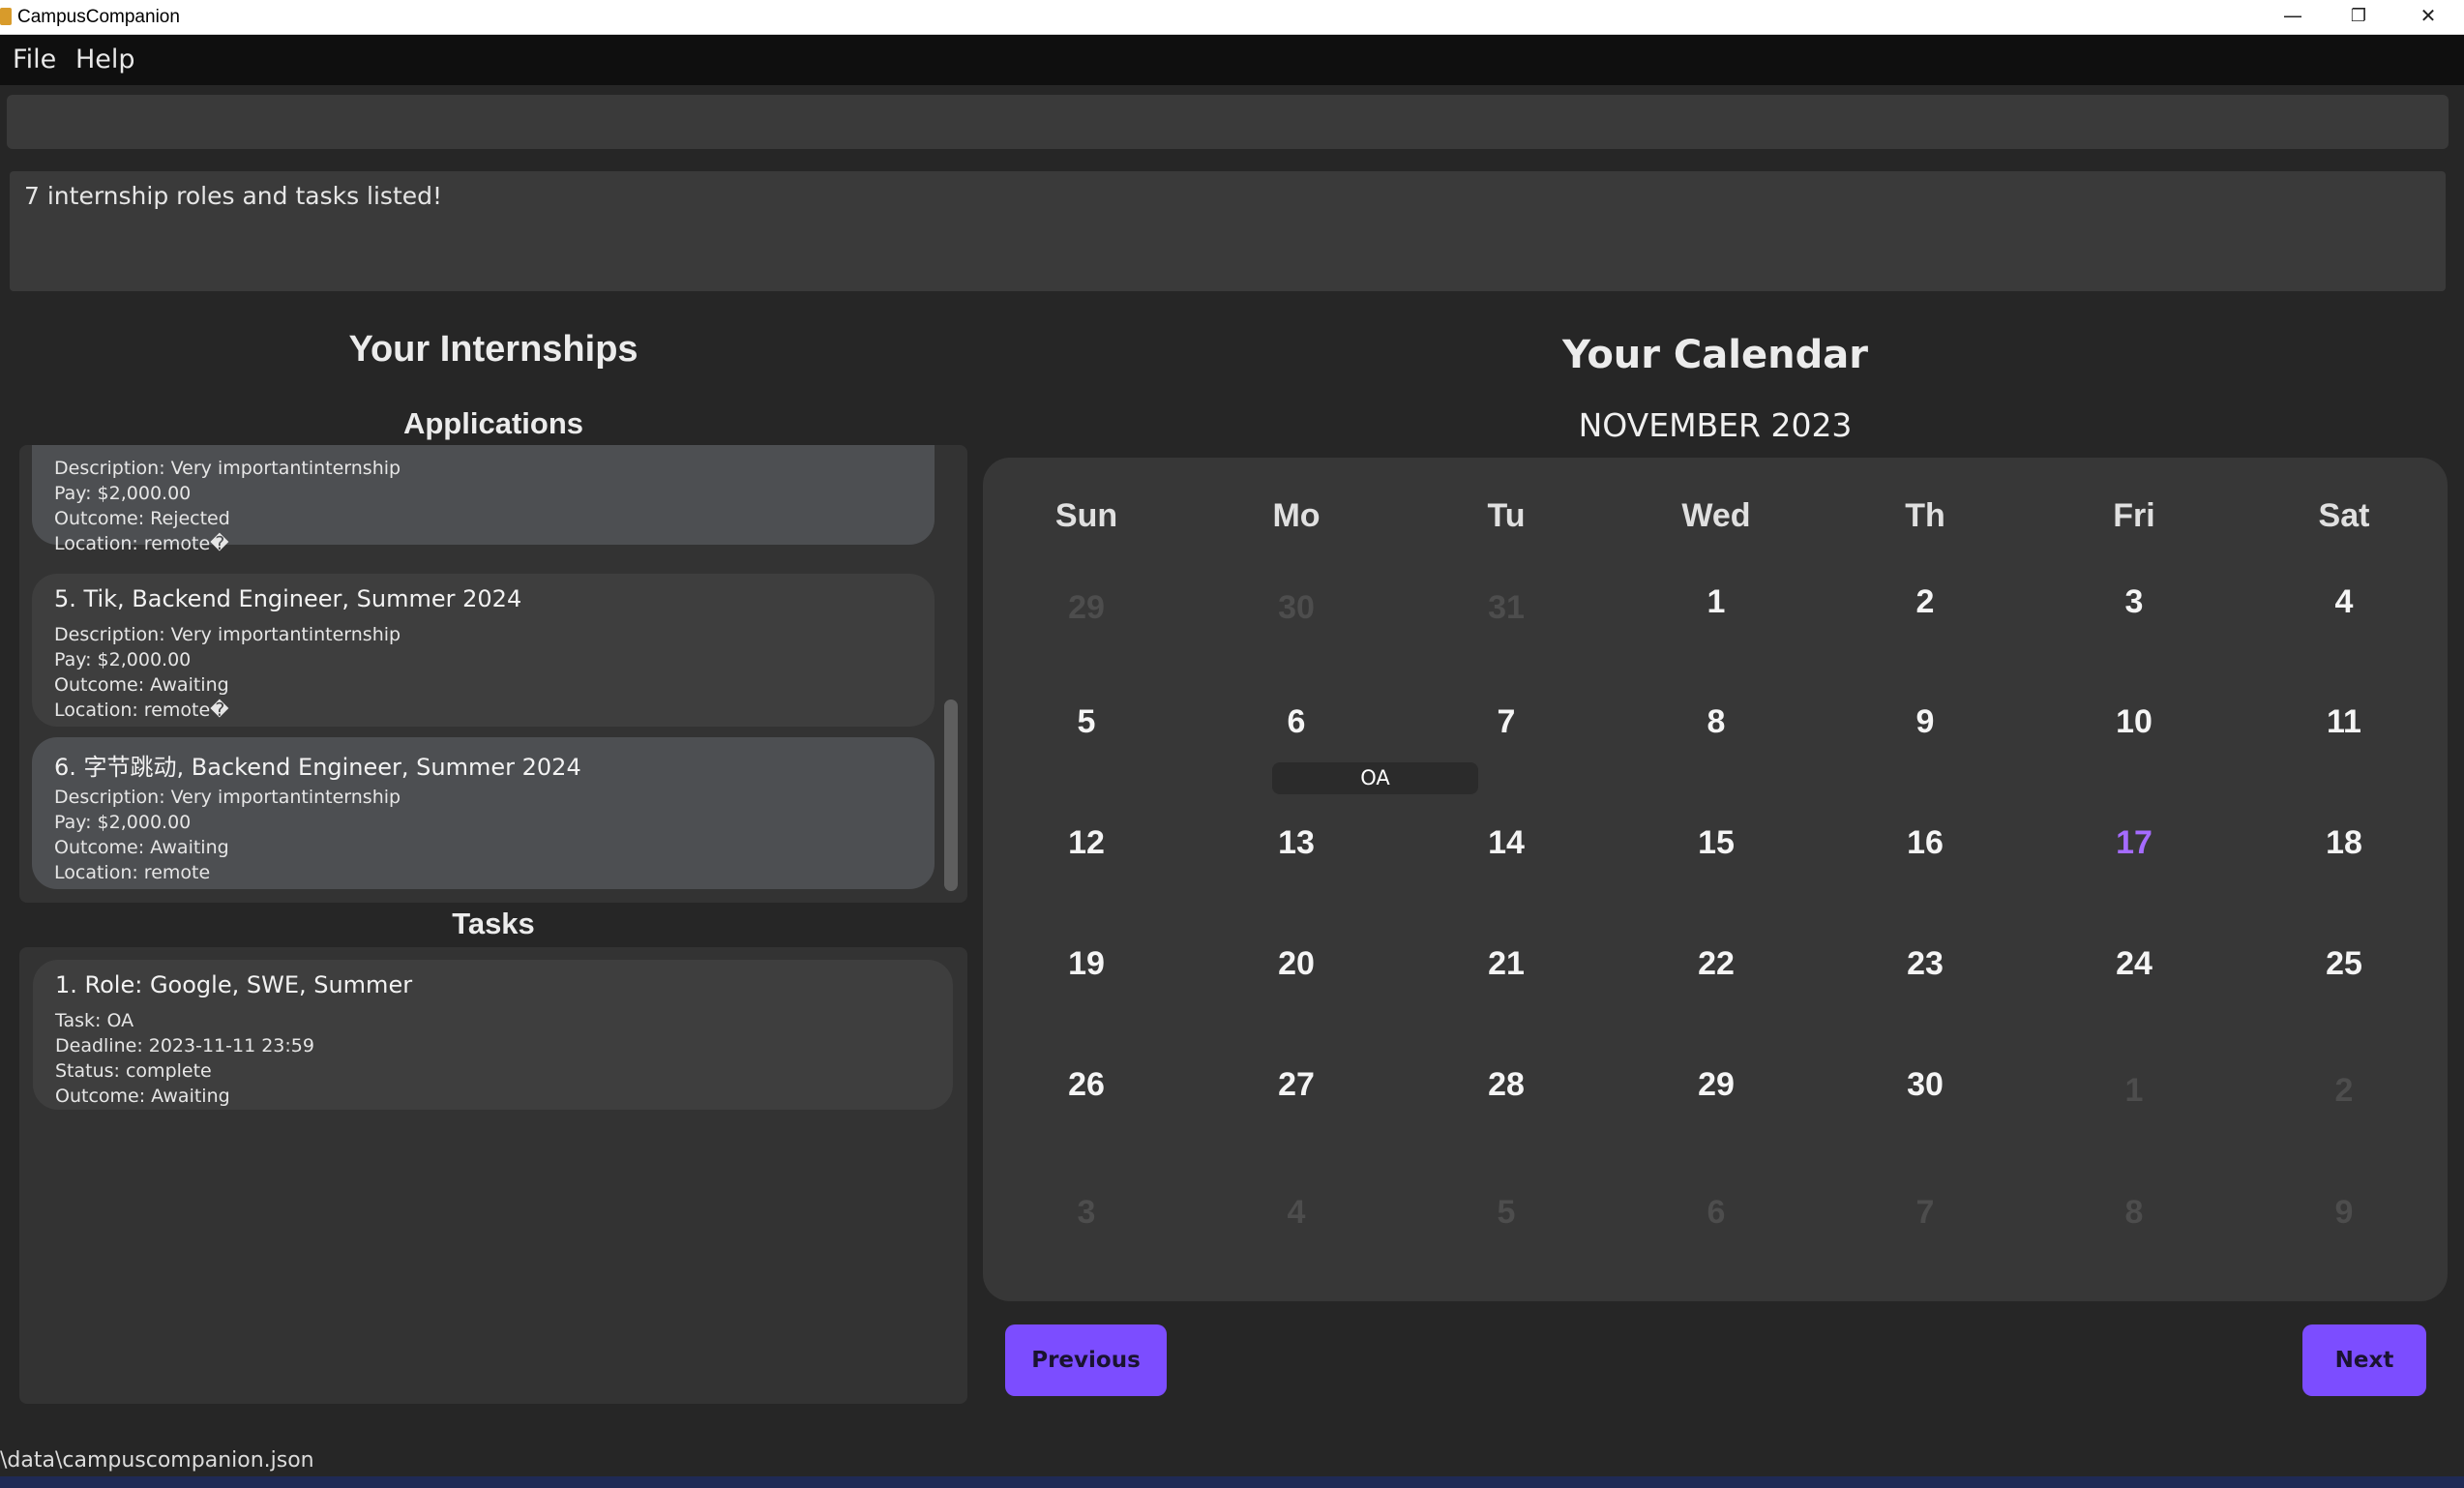  What do you see at coordinates (94, 1020) in the screenshot?
I see `task-name: Task: OA` at bounding box center [94, 1020].